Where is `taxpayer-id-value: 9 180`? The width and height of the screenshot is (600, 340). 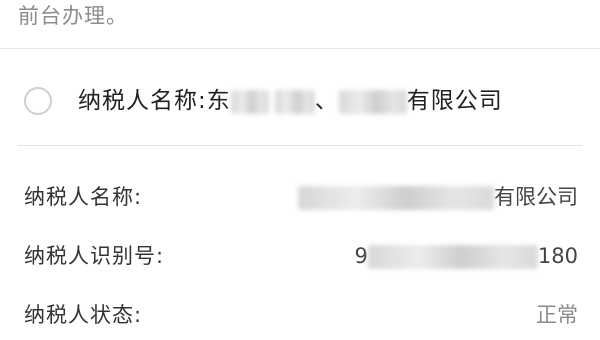 taxpayer-id-value: 9 180 is located at coordinates (466, 256).